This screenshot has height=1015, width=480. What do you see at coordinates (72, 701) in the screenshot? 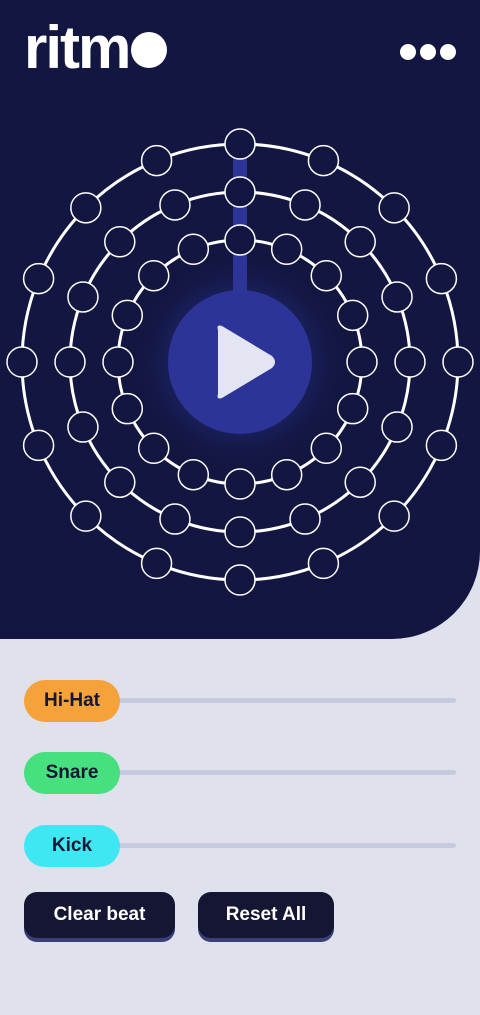
I see `track-hihat-button: Hi-Hat` at bounding box center [72, 701].